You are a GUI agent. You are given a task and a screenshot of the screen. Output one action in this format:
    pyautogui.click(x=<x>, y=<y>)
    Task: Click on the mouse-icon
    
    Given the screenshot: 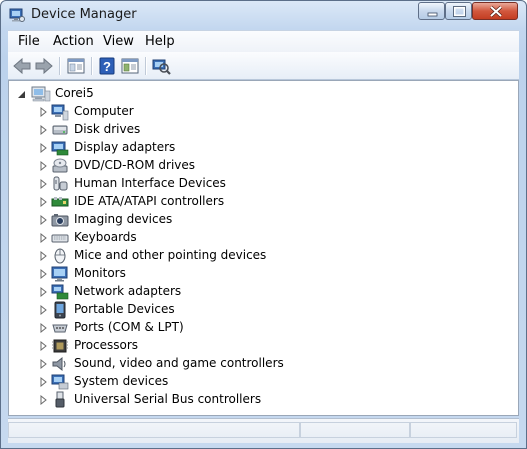 What is the action you would take?
    pyautogui.click(x=60, y=256)
    